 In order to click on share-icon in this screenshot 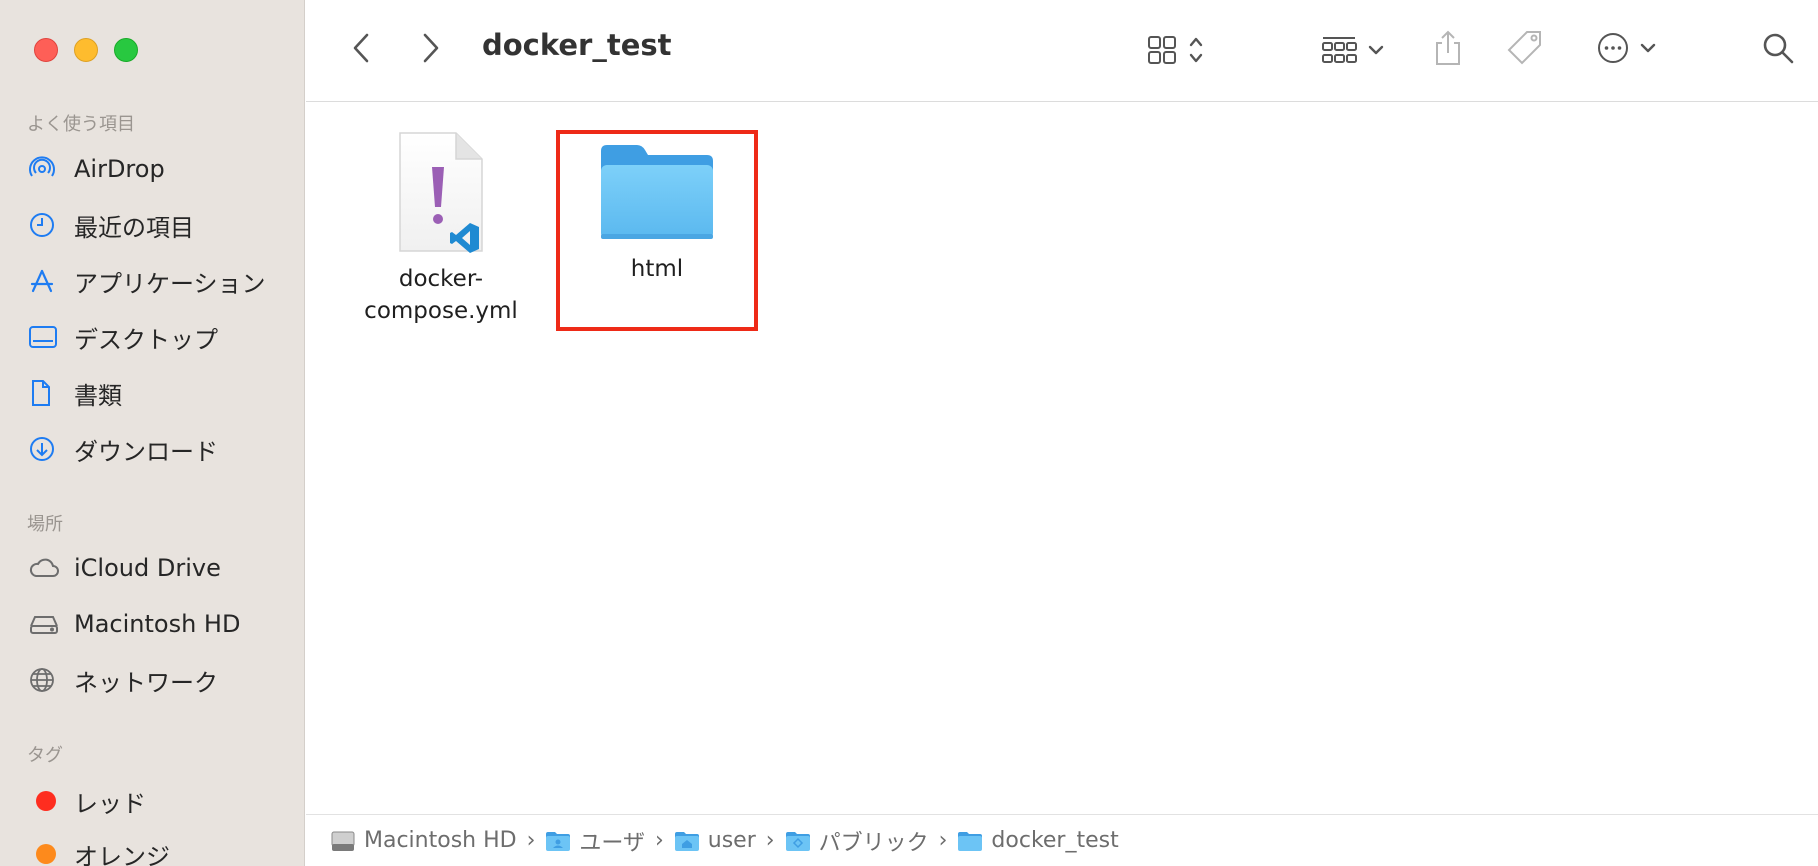, I will do `click(1448, 47)`.